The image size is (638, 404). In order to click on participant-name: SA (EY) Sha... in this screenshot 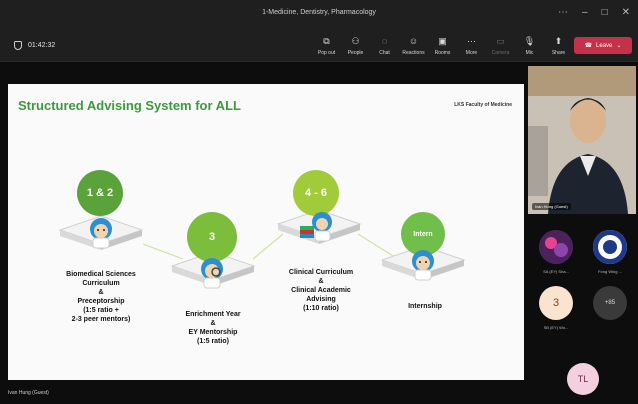, I will do `click(556, 271)`.